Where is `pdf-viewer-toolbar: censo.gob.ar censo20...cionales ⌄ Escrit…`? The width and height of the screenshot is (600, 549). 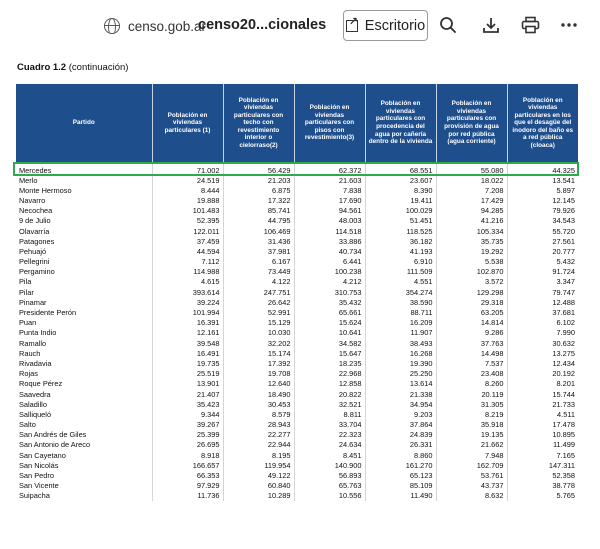 pdf-viewer-toolbar: censo.gob.ar censo20...cionales ⌄ Escrit… is located at coordinates (300, 25).